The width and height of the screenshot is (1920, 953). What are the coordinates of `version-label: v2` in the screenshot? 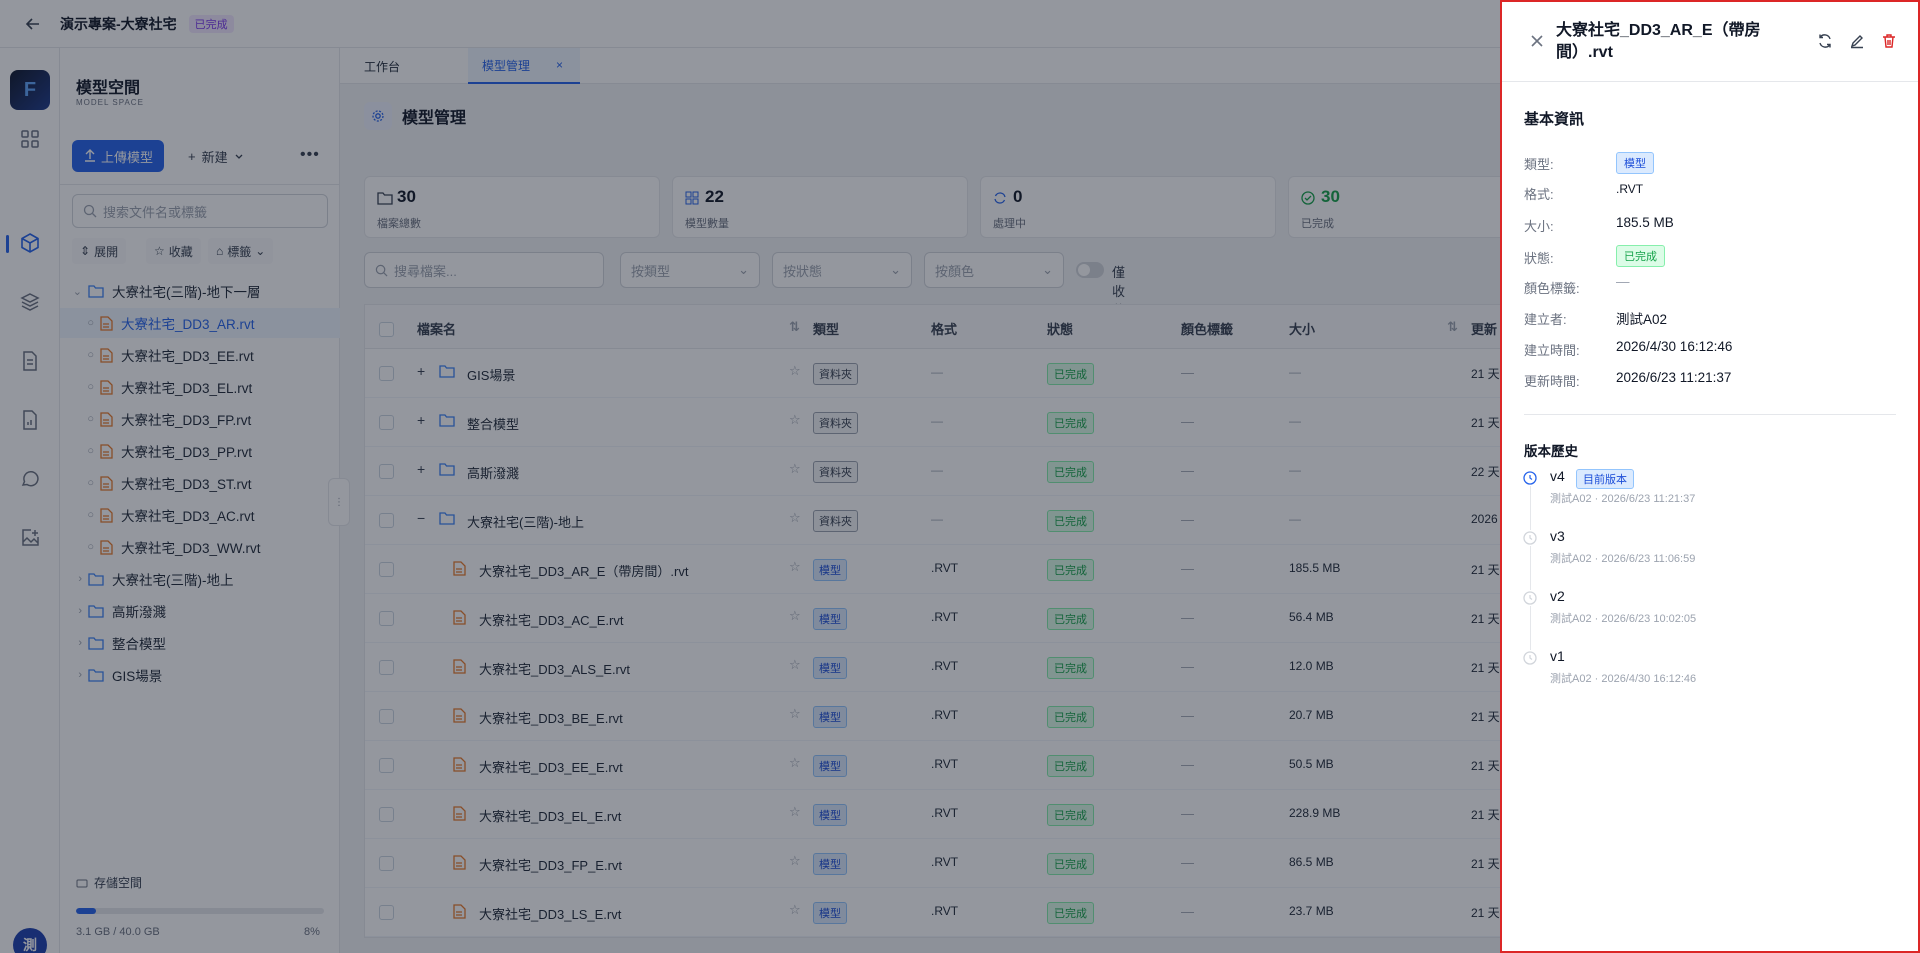 It's located at (1557, 596).